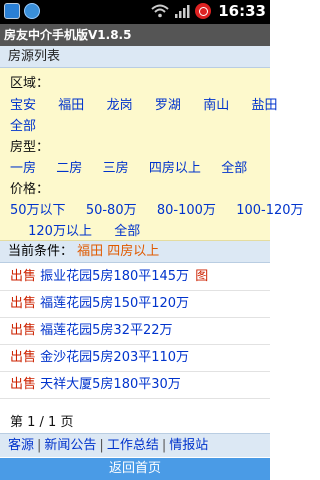 The image size is (320, 480). What do you see at coordinates (71, 105) in the screenshot?
I see `region-link-futian: 福田` at bounding box center [71, 105].